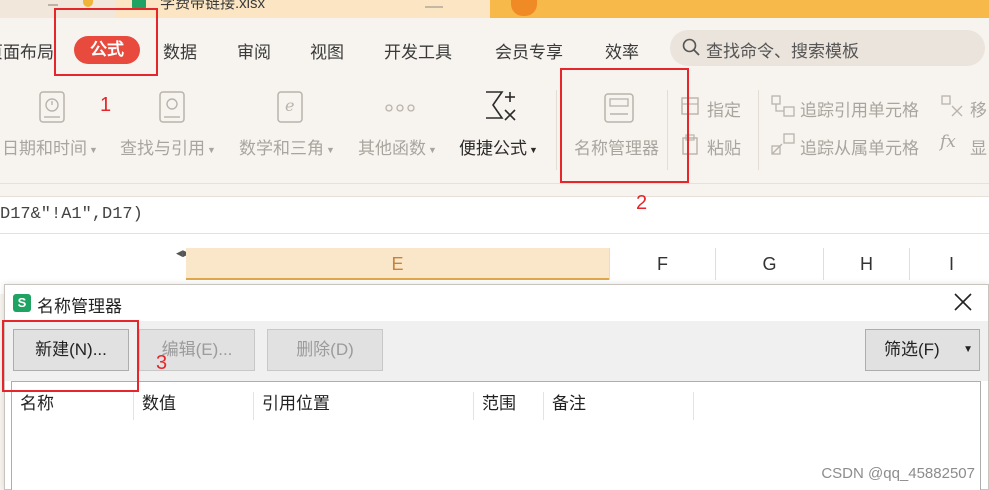 The width and height of the screenshot is (989, 490). What do you see at coordinates (493, 148) in the screenshot?
I see `quick-formula-label: 便捷公式` at bounding box center [493, 148].